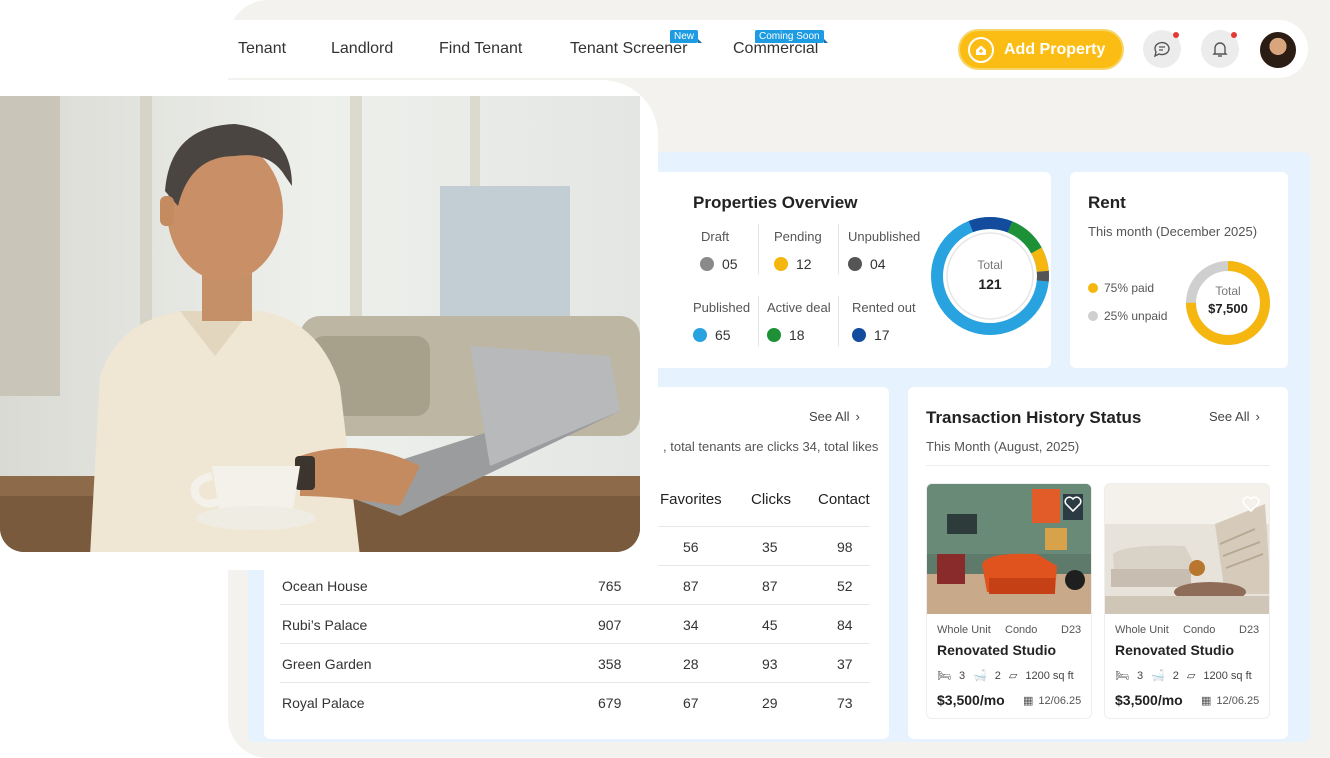 The image size is (1330, 758). Describe the element at coordinates (325, 625) in the screenshot. I see `cell-name: Rubi’s Palace` at that location.